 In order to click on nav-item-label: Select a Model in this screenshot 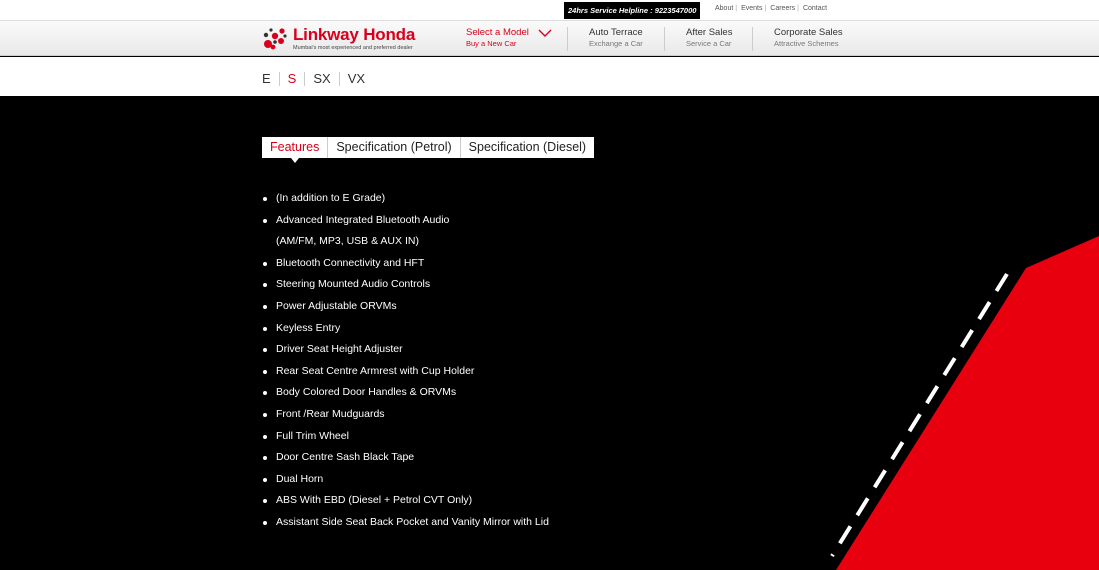, I will do `click(497, 32)`.